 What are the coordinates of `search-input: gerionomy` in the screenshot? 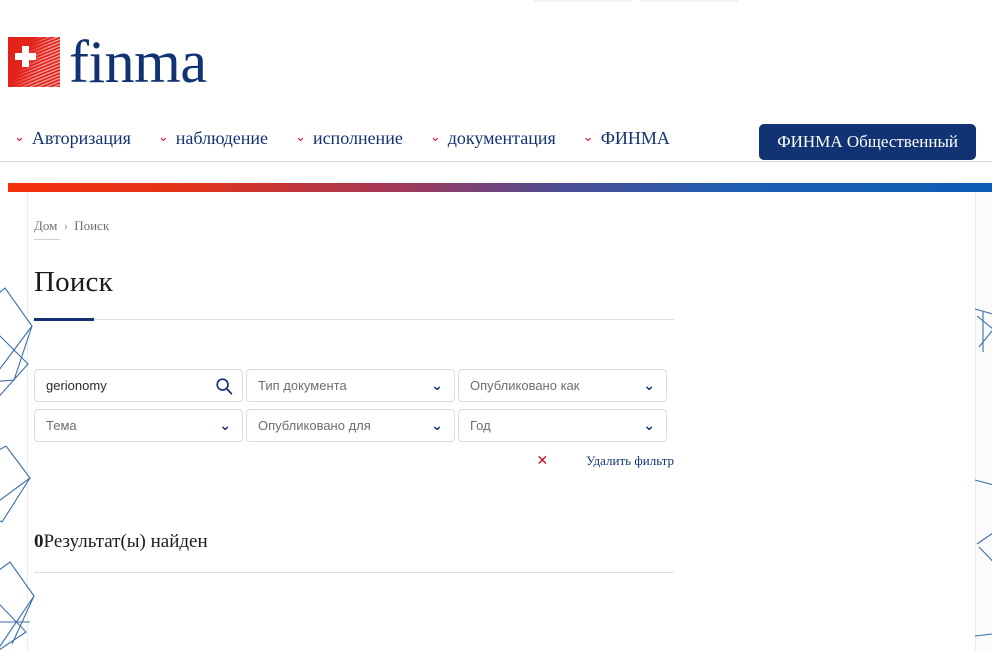 It's located at (138, 386).